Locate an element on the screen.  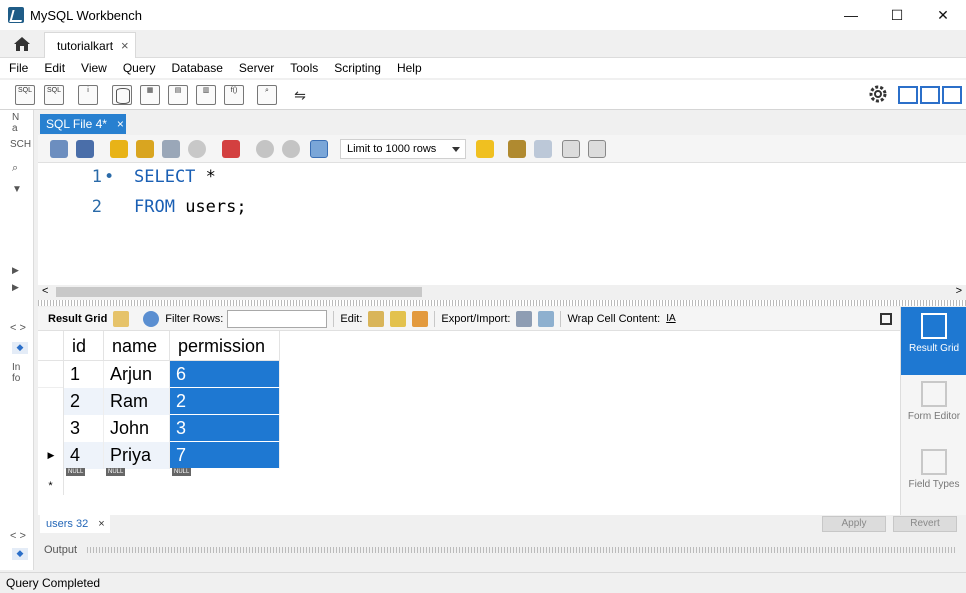
rollback-icon is located at coordinates (291, 149).